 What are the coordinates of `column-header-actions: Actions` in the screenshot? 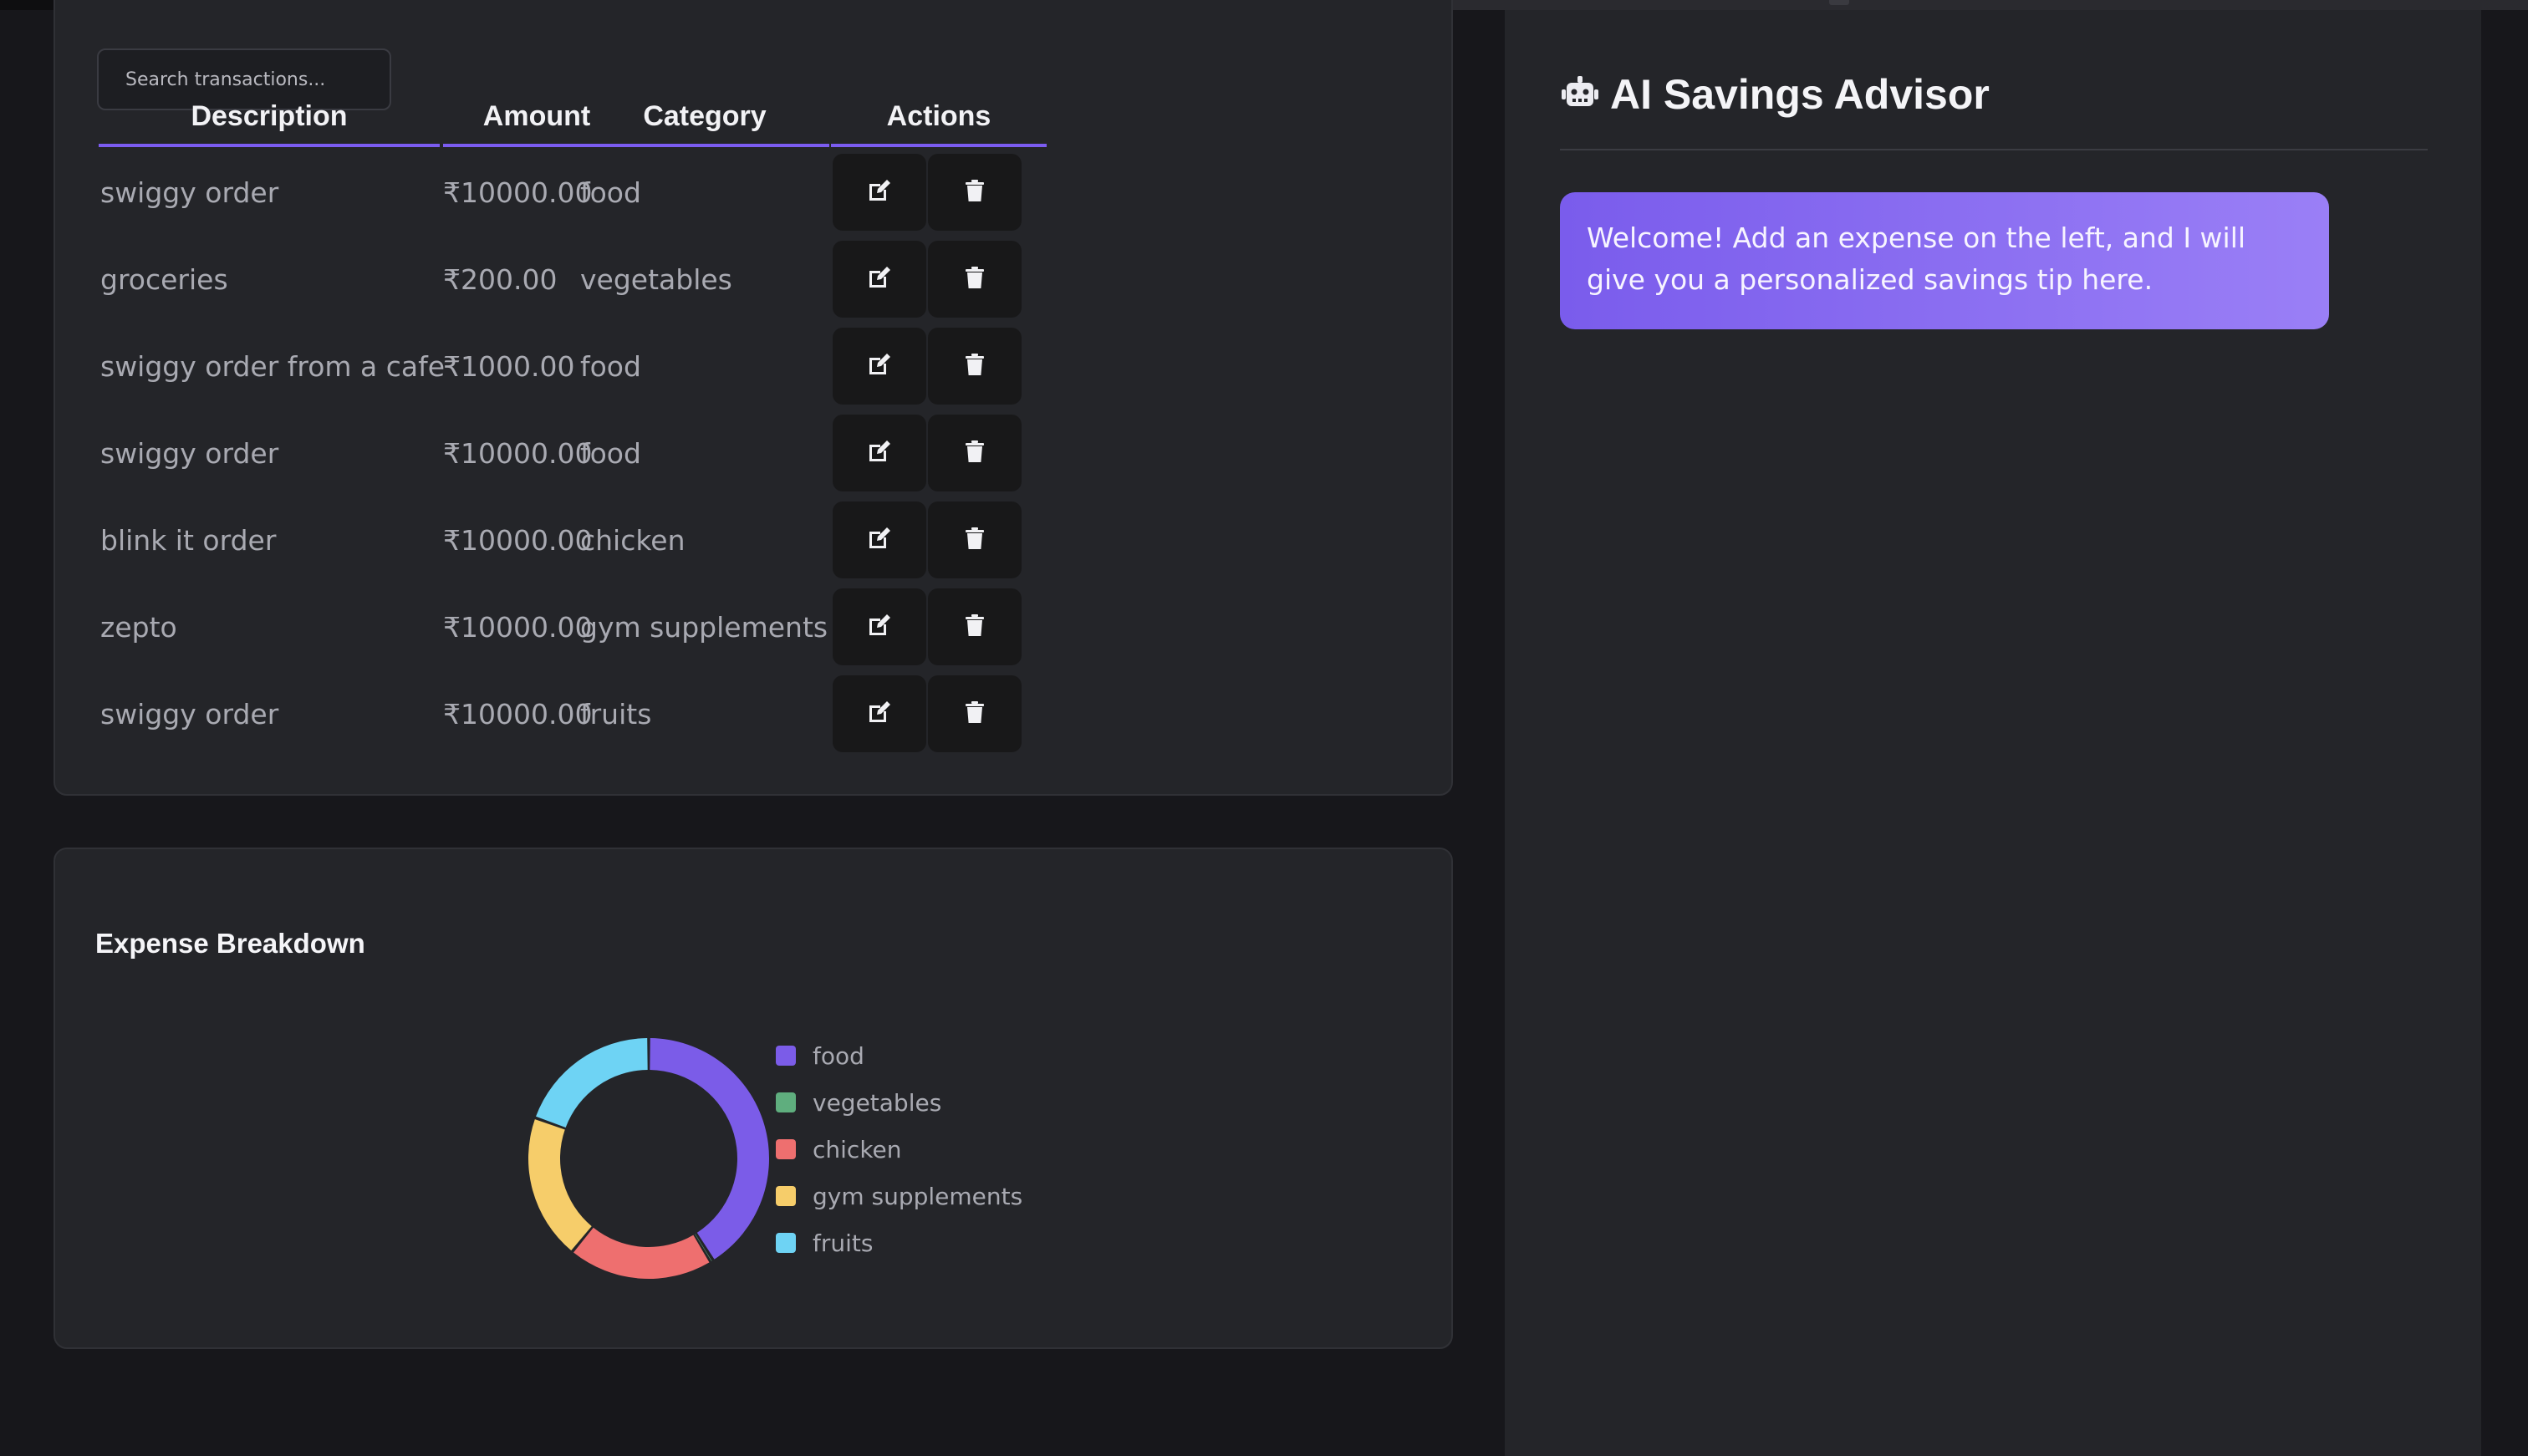 It's located at (939, 118).